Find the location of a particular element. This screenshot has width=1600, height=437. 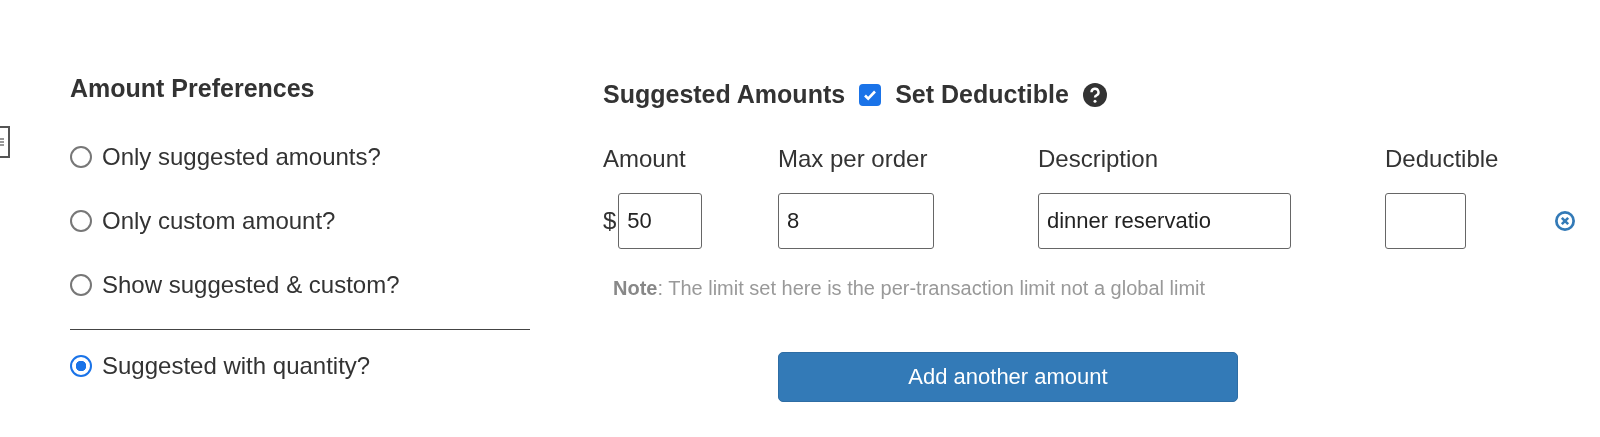

help-icon is located at coordinates (1094, 94).